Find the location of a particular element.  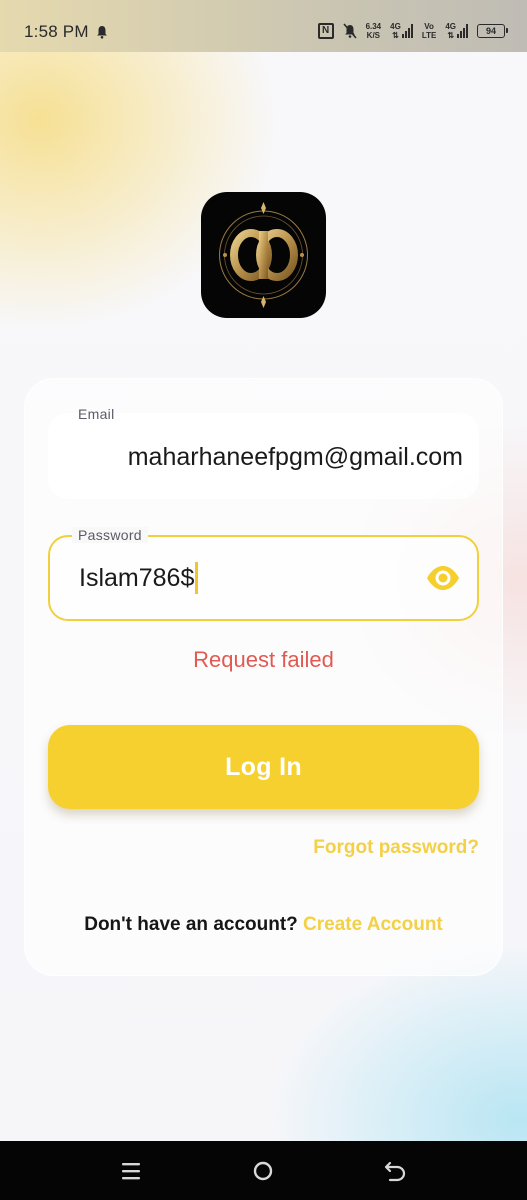

signal-icon: 4G ⇅ is located at coordinates (401, 31).